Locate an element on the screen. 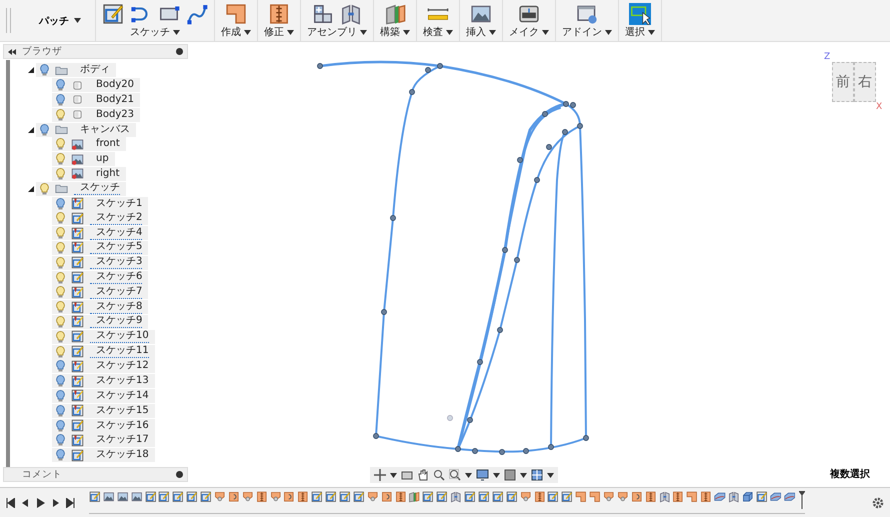  toolbar-menu-button: 挿入 is located at coordinates (481, 32).